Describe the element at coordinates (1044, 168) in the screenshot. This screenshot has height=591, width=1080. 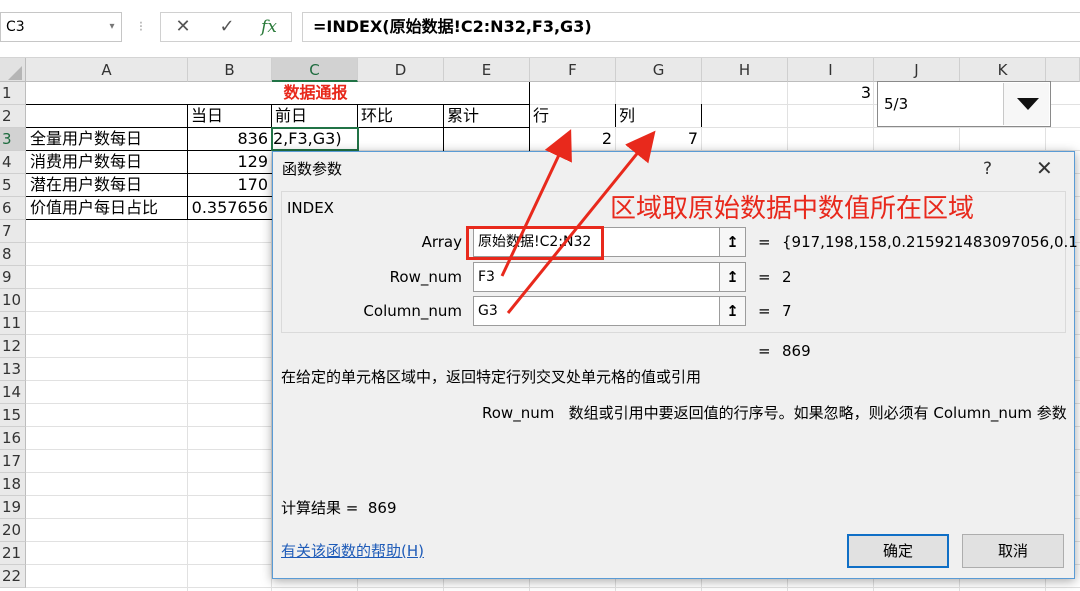
I see `close-icon: ✕` at that location.